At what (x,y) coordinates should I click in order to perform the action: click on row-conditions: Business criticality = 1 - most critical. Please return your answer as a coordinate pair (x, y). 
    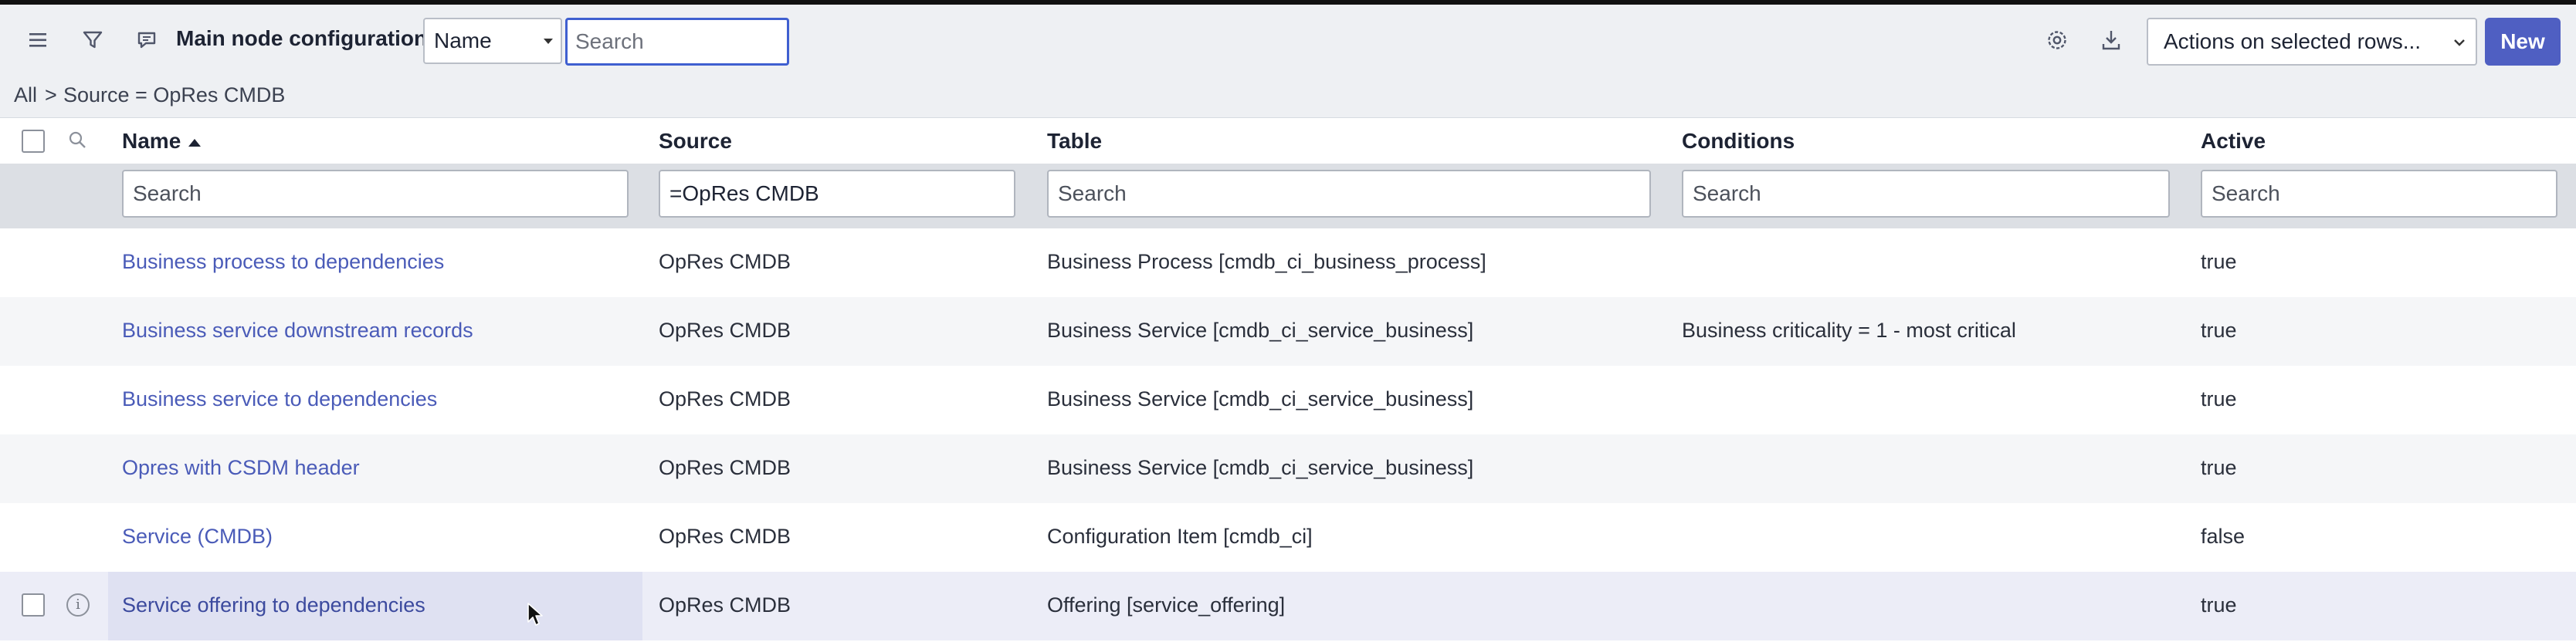
    Looking at the image, I should click on (1849, 330).